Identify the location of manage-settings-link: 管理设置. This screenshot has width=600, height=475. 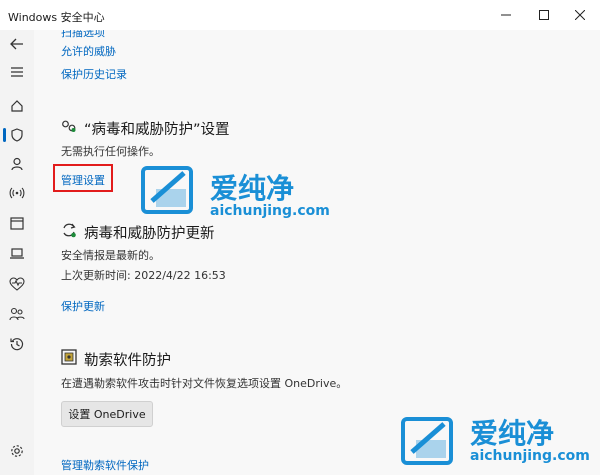
(83, 180).